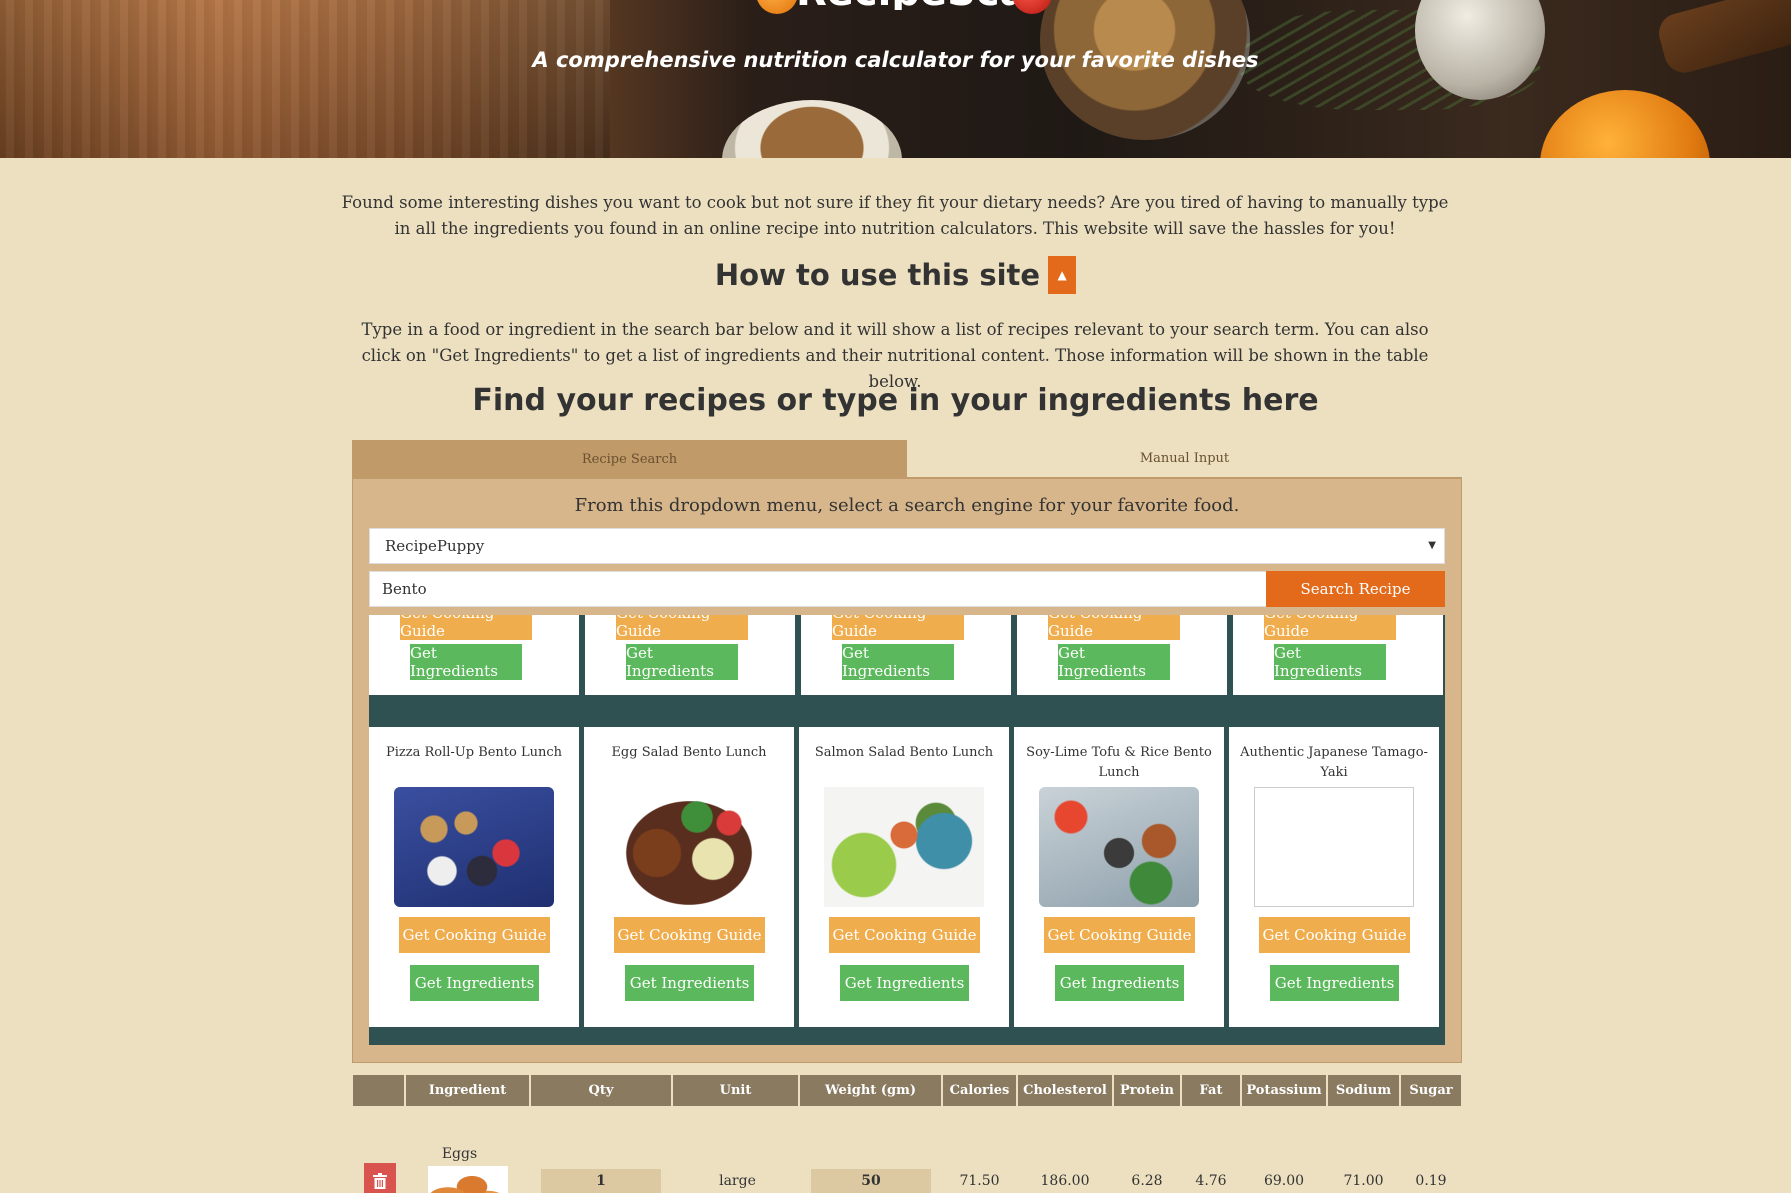  Describe the element at coordinates (871, 1181) in the screenshot. I see `weight-input: 50` at that location.